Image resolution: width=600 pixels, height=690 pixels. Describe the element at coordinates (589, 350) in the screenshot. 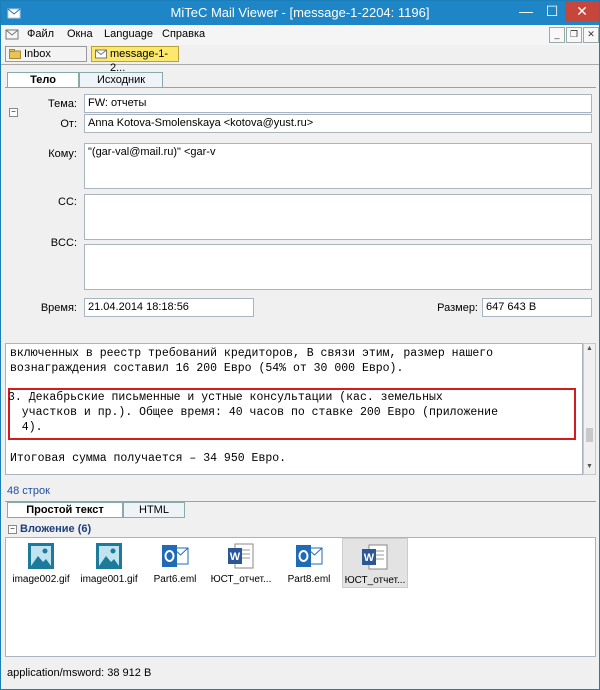

I see `scroll-up-icon: ▲` at that location.